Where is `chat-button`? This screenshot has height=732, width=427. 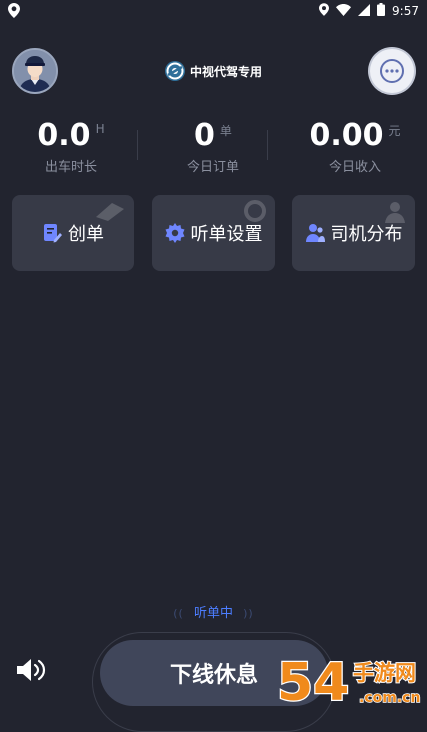
chat-button is located at coordinates (392, 71).